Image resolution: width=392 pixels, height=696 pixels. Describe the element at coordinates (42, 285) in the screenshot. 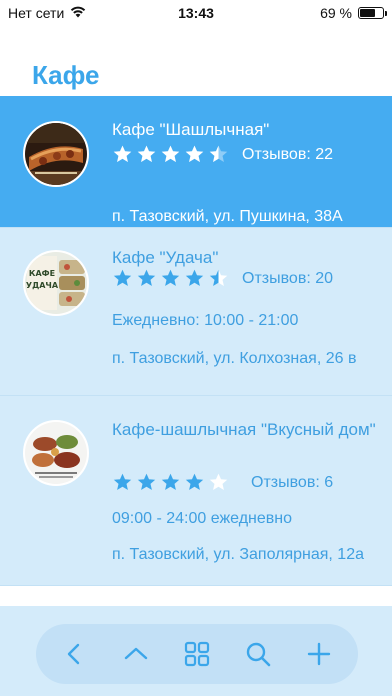

I see `thumb-text-line2: УДАЧА` at that location.